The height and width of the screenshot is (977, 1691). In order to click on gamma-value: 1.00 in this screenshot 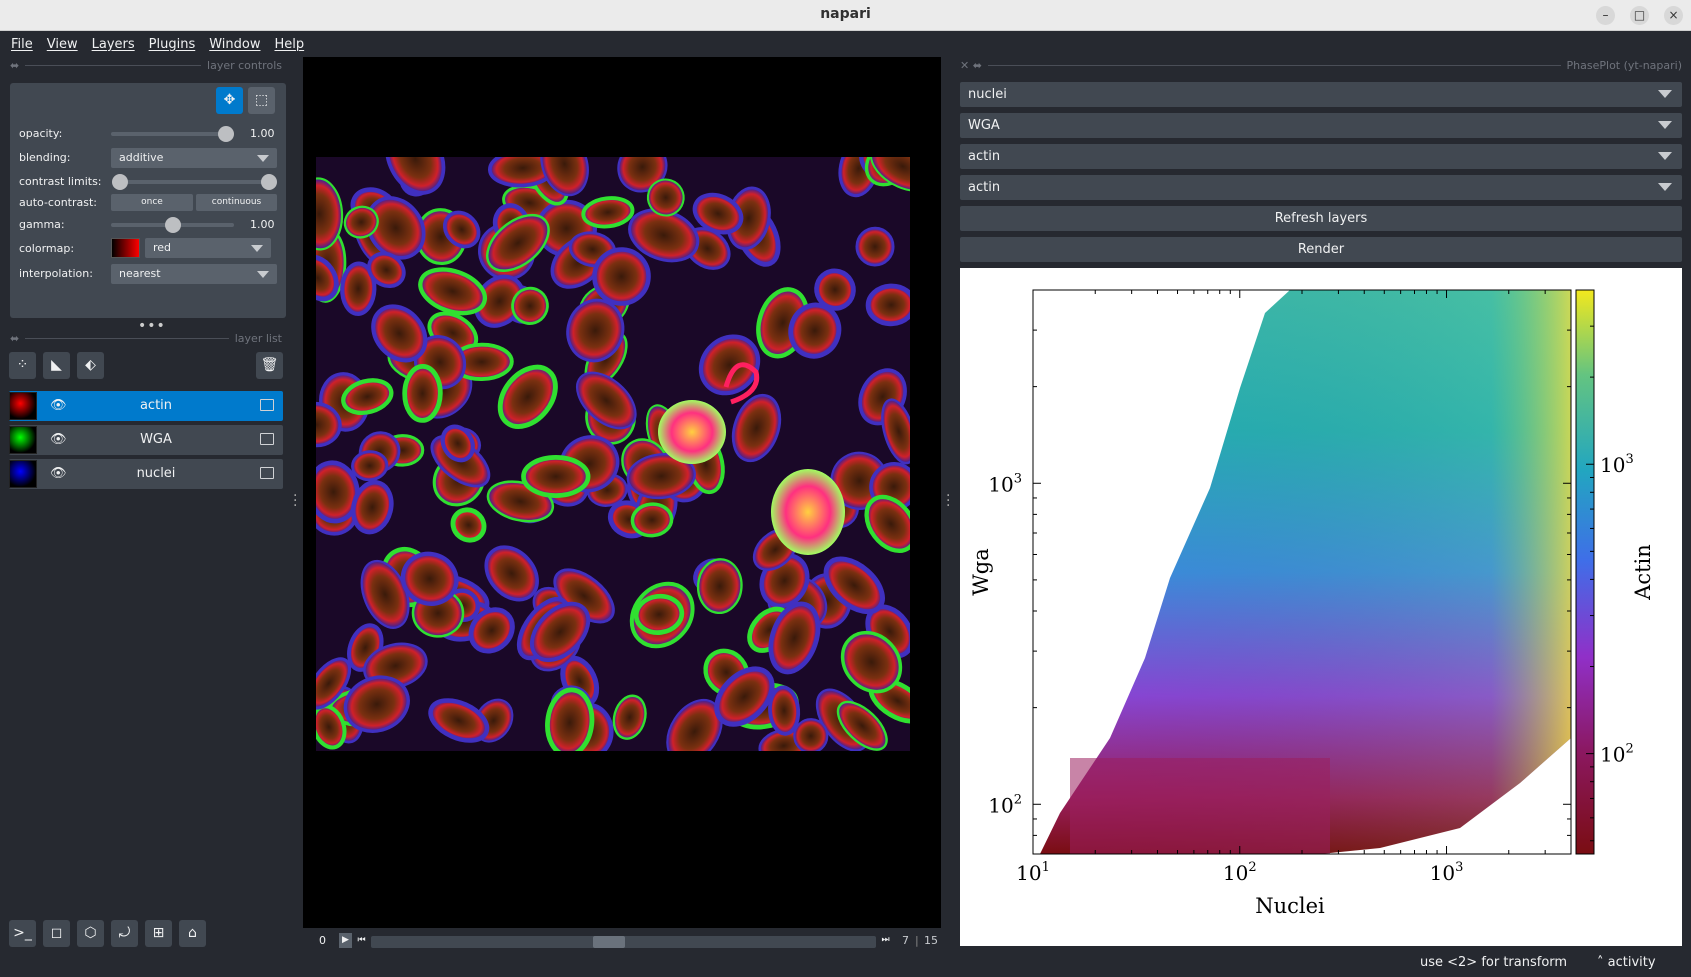, I will do `click(262, 224)`.